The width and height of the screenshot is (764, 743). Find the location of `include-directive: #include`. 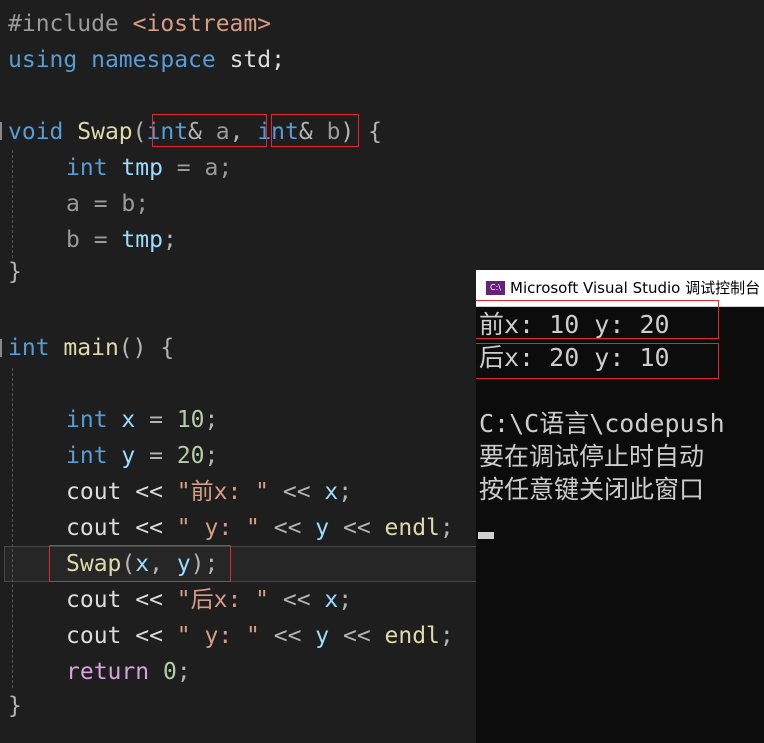

include-directive: #include is located at coordinates (63, 24).